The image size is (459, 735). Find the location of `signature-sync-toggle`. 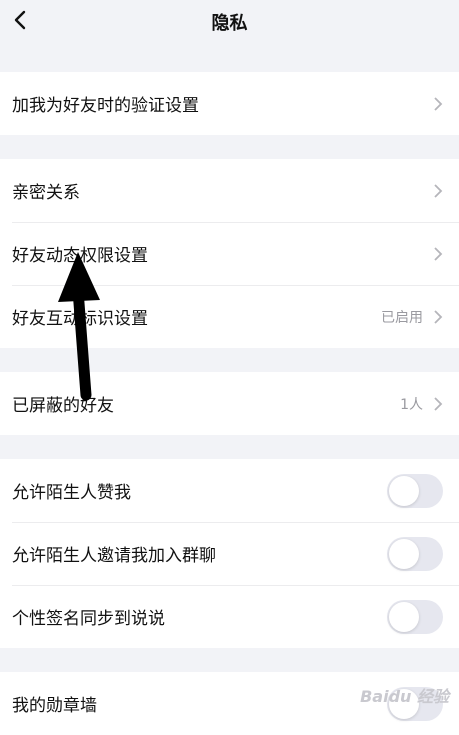

signature-sync-toggle is located at coordinates (415, 616).